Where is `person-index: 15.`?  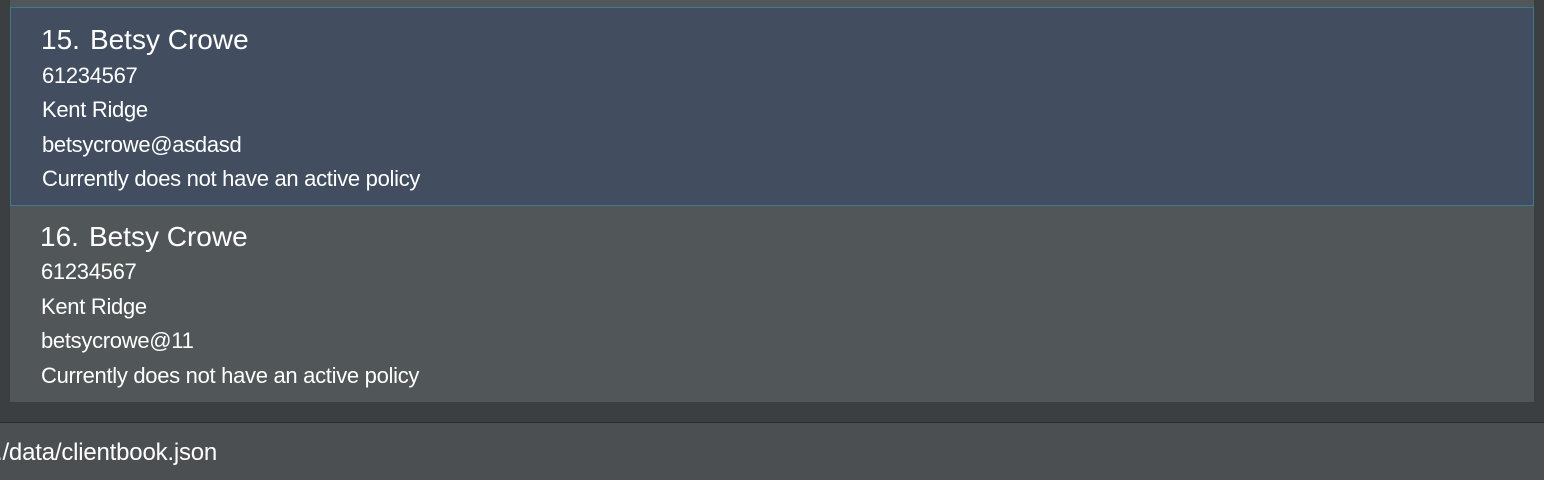 person-index: 15. is located at coordinates (60, 39).